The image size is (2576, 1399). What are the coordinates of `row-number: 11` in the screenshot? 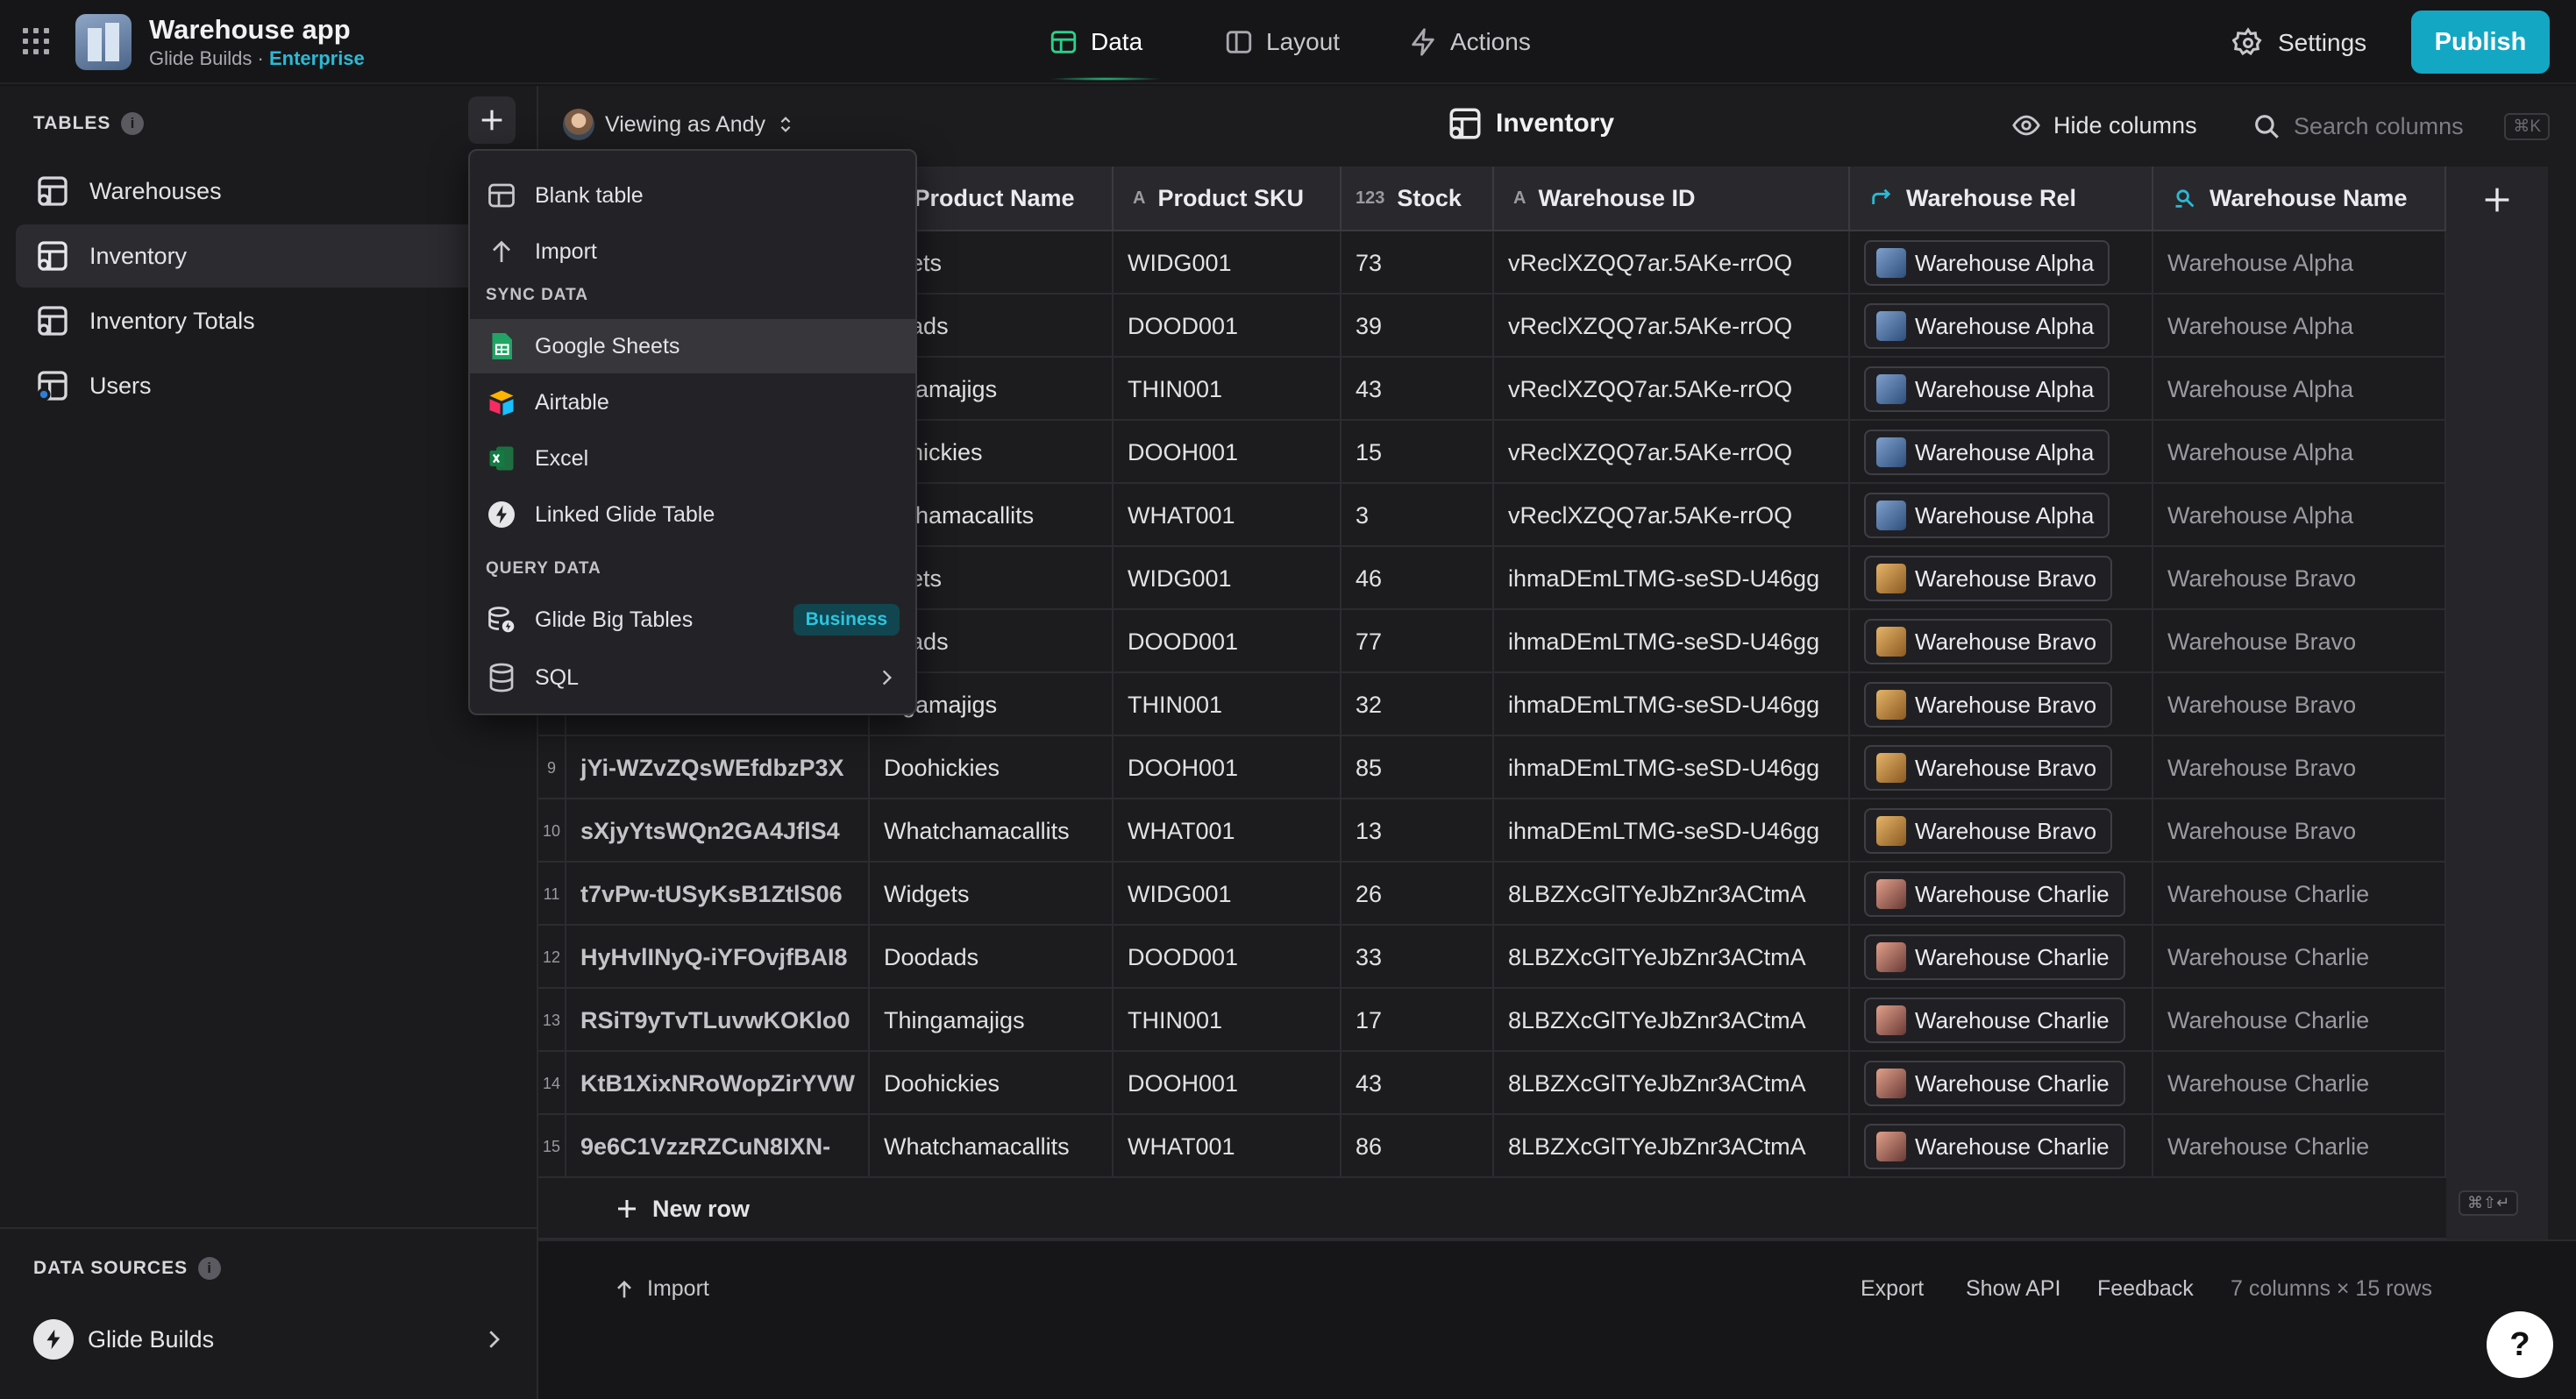 It's located at (552, 894).